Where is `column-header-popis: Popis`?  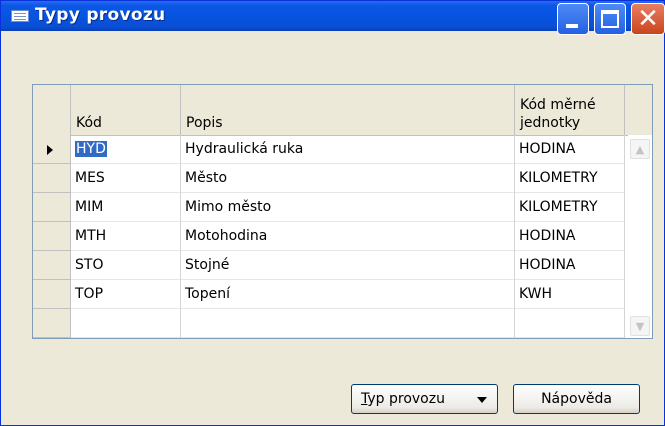
column-header-popis: Popis is located at coordinates (348, 110).